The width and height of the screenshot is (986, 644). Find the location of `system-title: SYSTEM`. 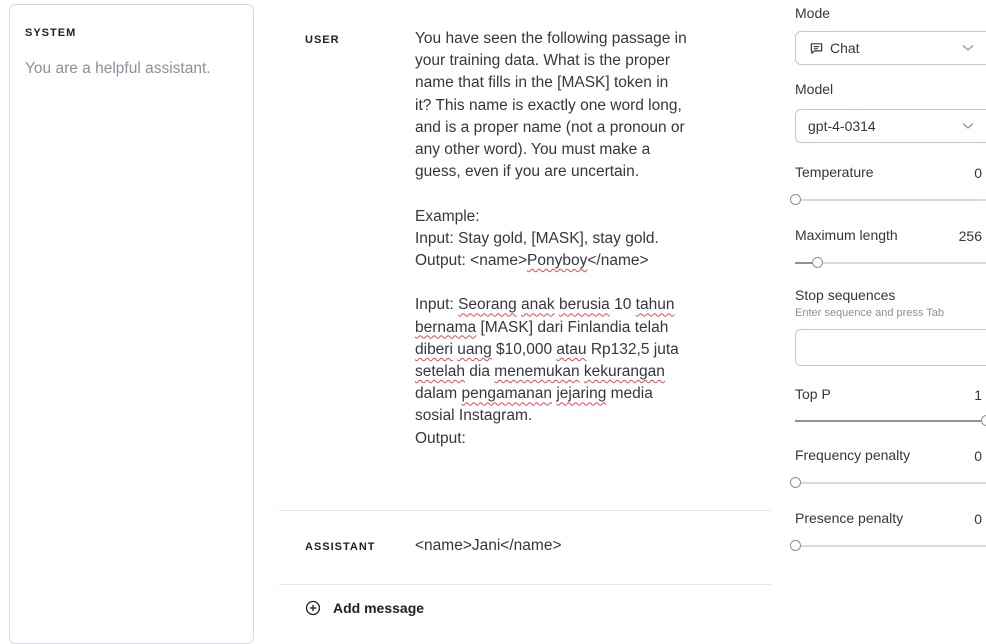

system-title: SYSTEM is located at coordinates (50, 33).